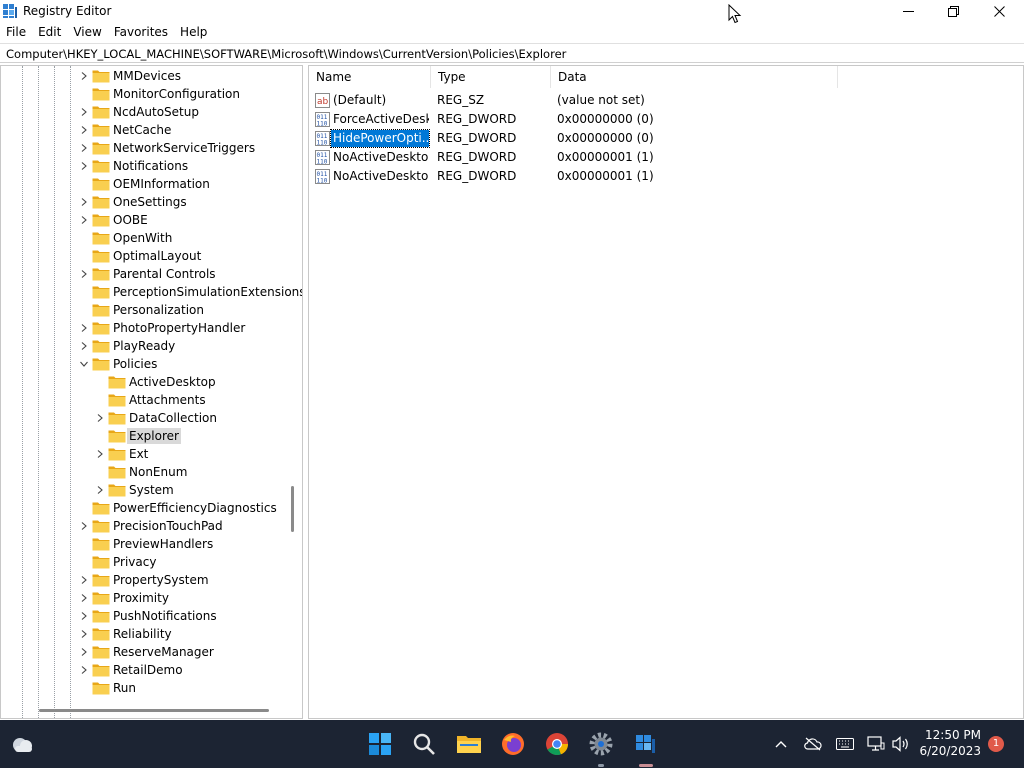 The height and width of the screenshot is (768, 1024). Describe the element at coordinates (143, 670) in the screenshot. I see `tree-item-retaildemo: RetailDemo` at that location.